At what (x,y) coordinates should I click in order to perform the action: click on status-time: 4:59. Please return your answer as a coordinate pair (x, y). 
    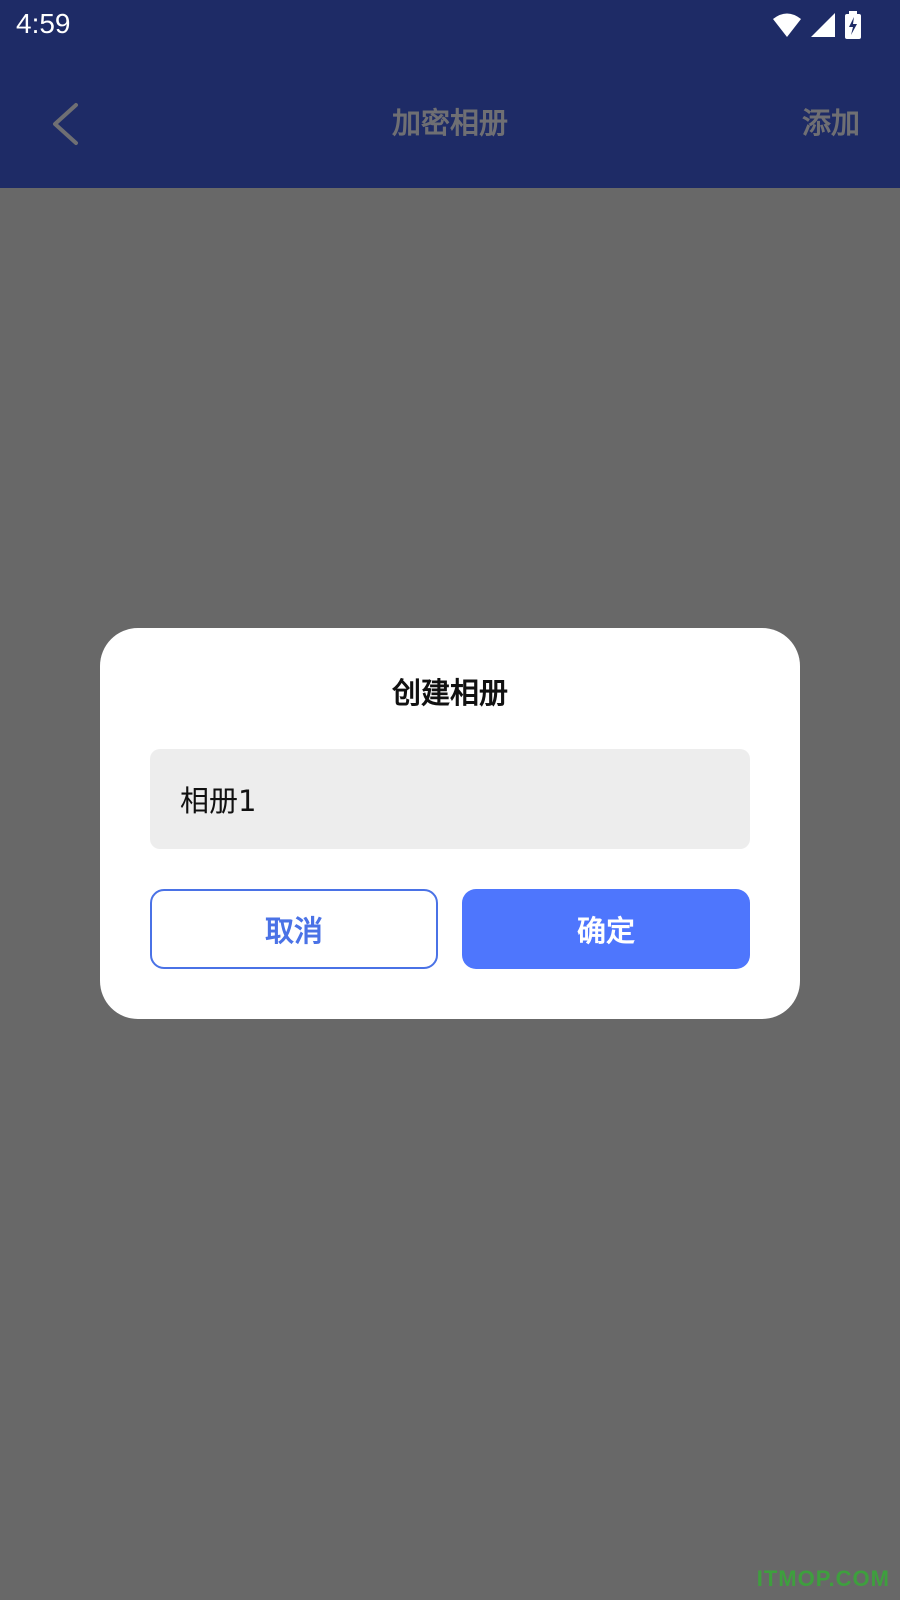
    Looking at the image, I should click on (43, 23).